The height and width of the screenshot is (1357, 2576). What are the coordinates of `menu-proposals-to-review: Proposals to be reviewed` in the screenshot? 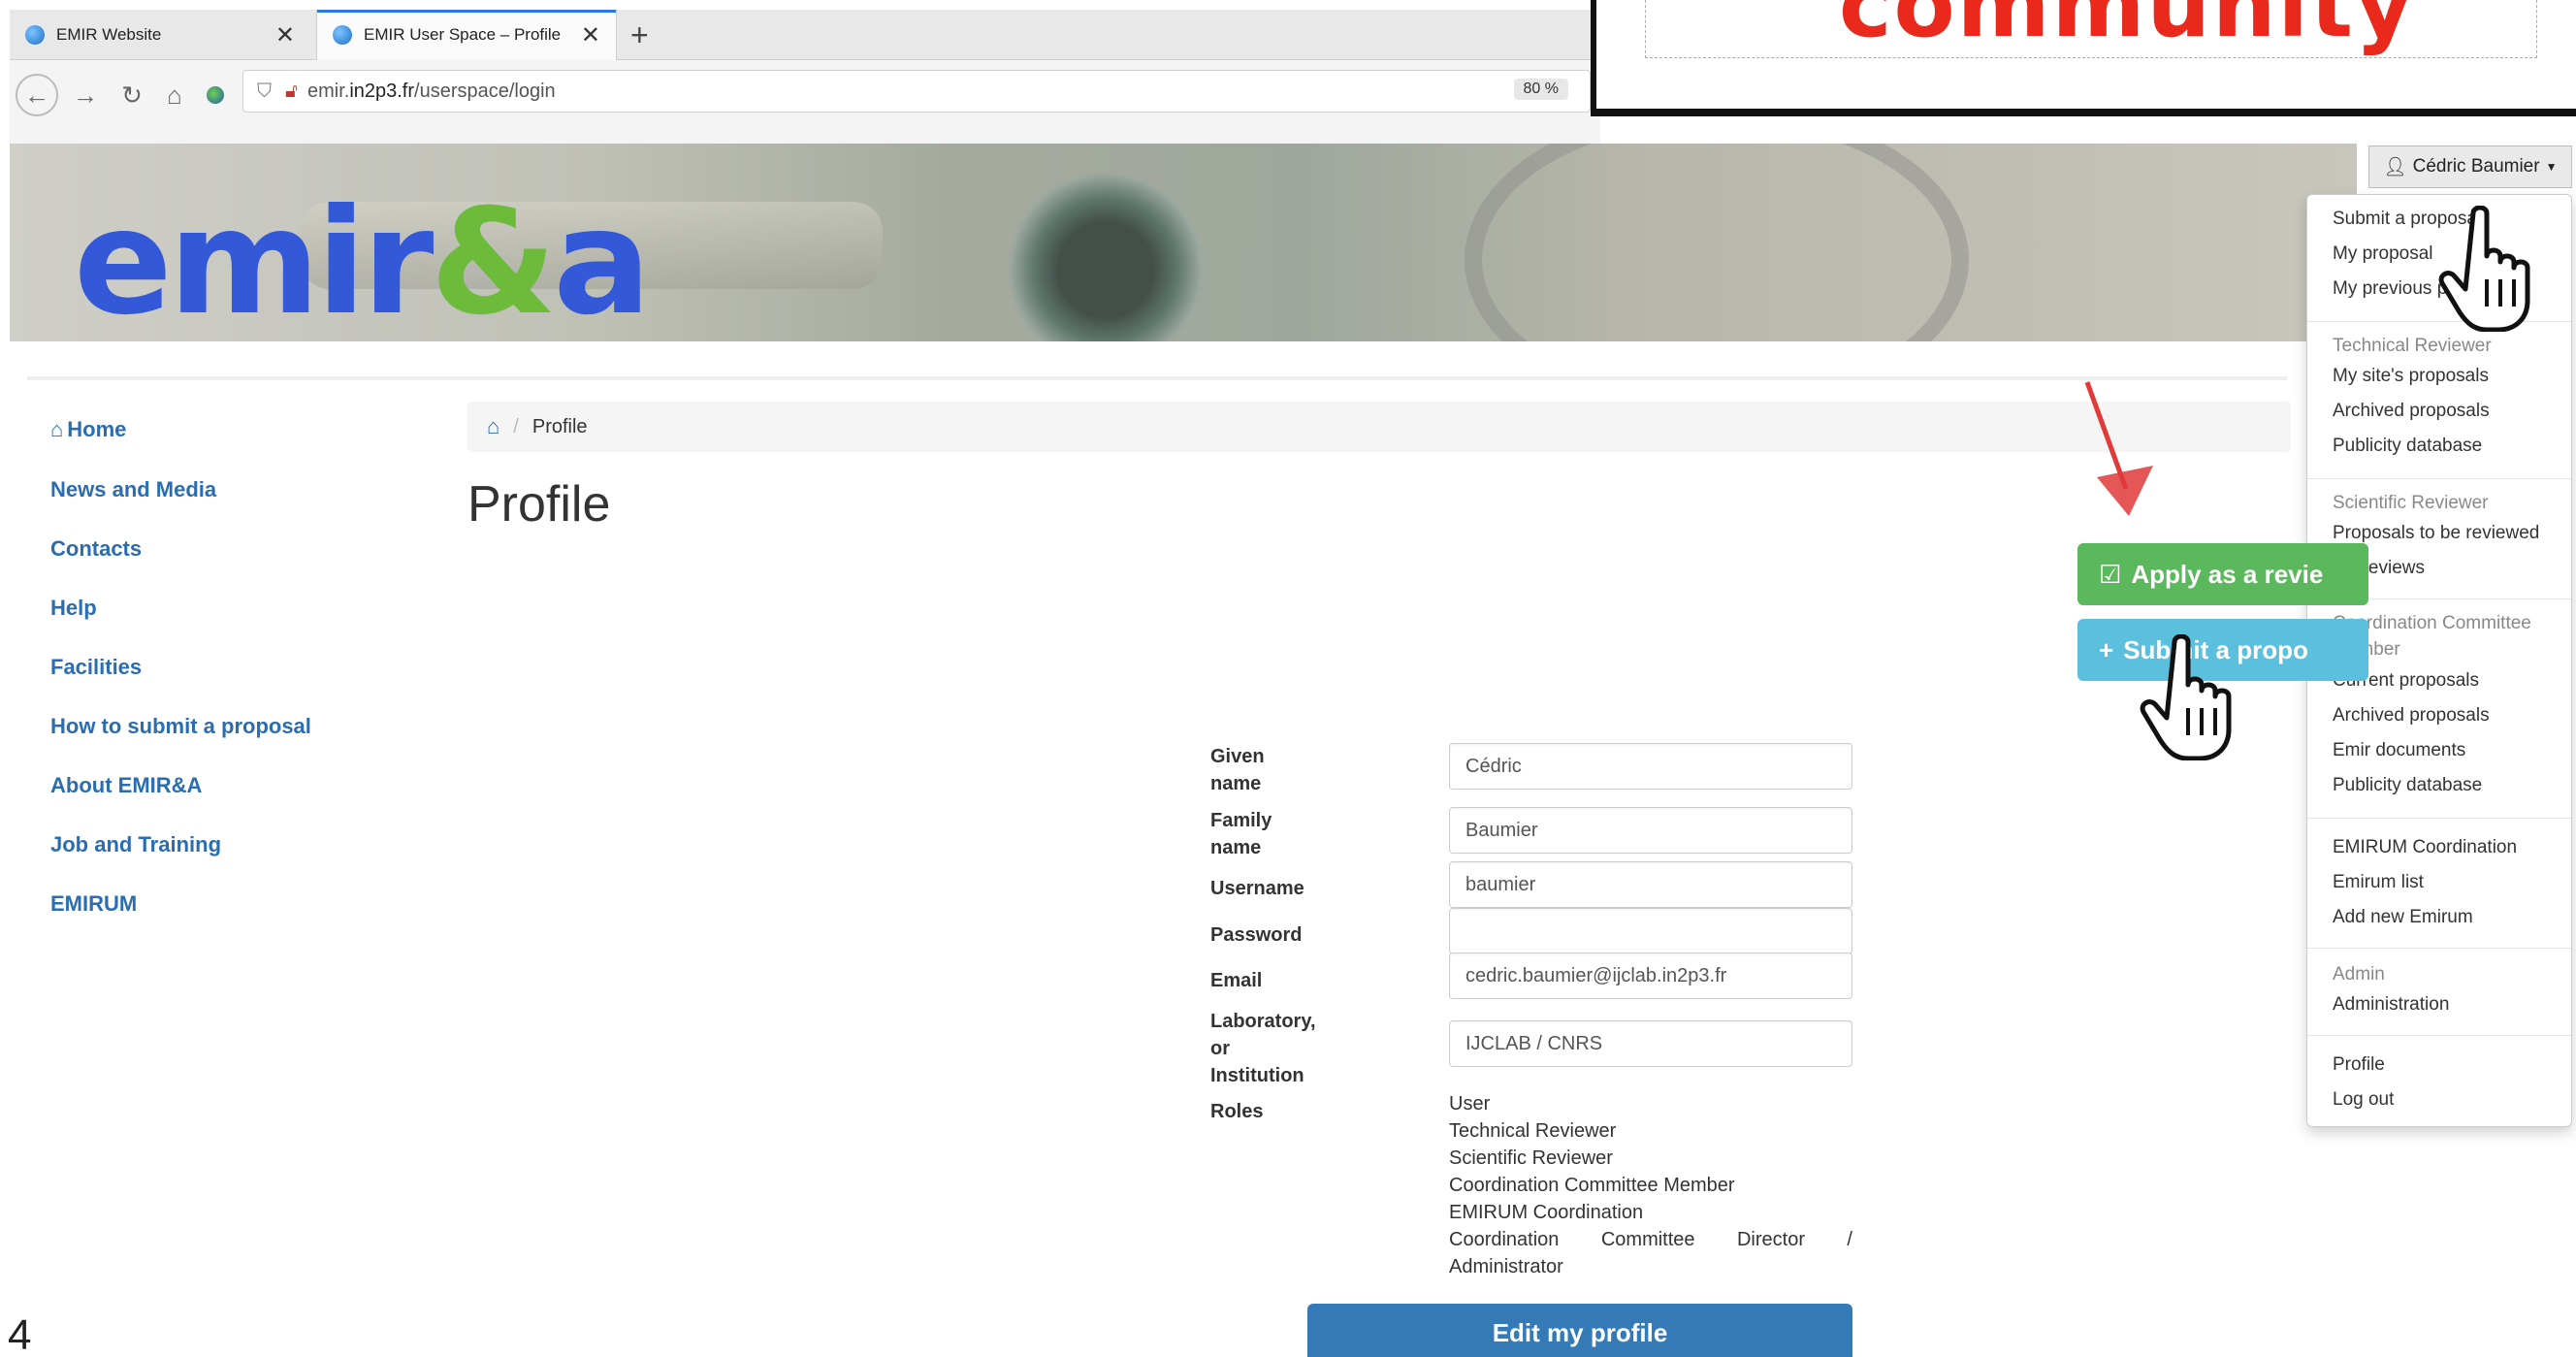 It's located at (2436, 533).